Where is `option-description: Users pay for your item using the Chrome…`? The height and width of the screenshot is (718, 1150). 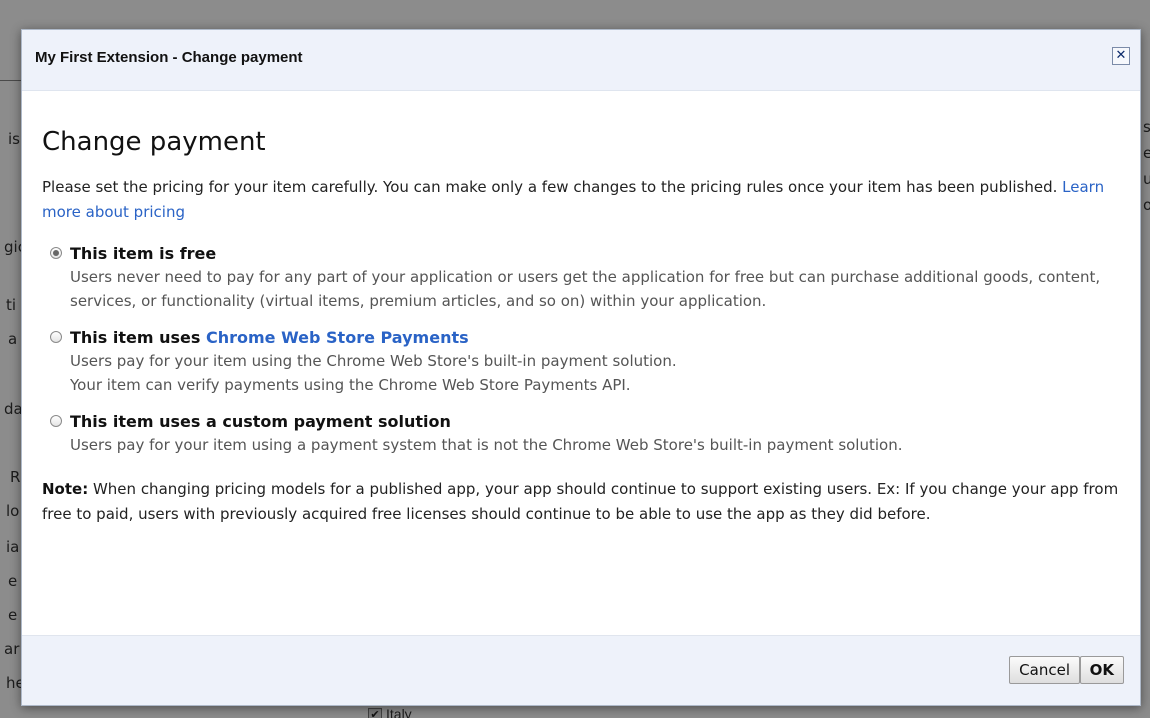
option-description: Users pay for your item using the Chrome… is located at coordinates (373, 361).